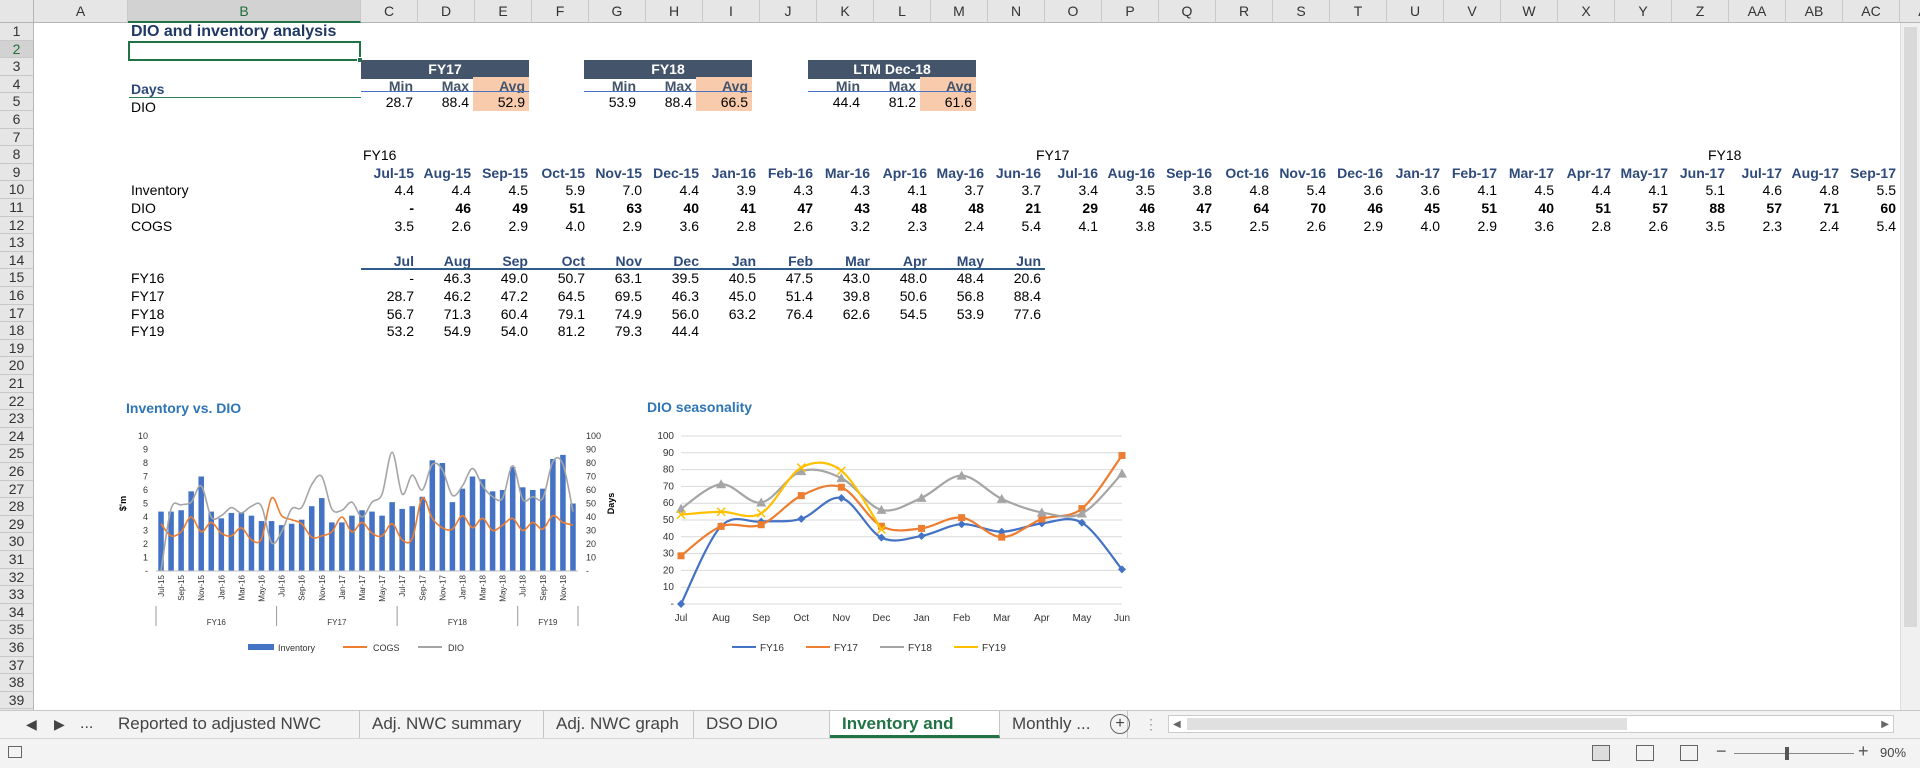  I want to click on column-header-F: F, so click(560, 11).